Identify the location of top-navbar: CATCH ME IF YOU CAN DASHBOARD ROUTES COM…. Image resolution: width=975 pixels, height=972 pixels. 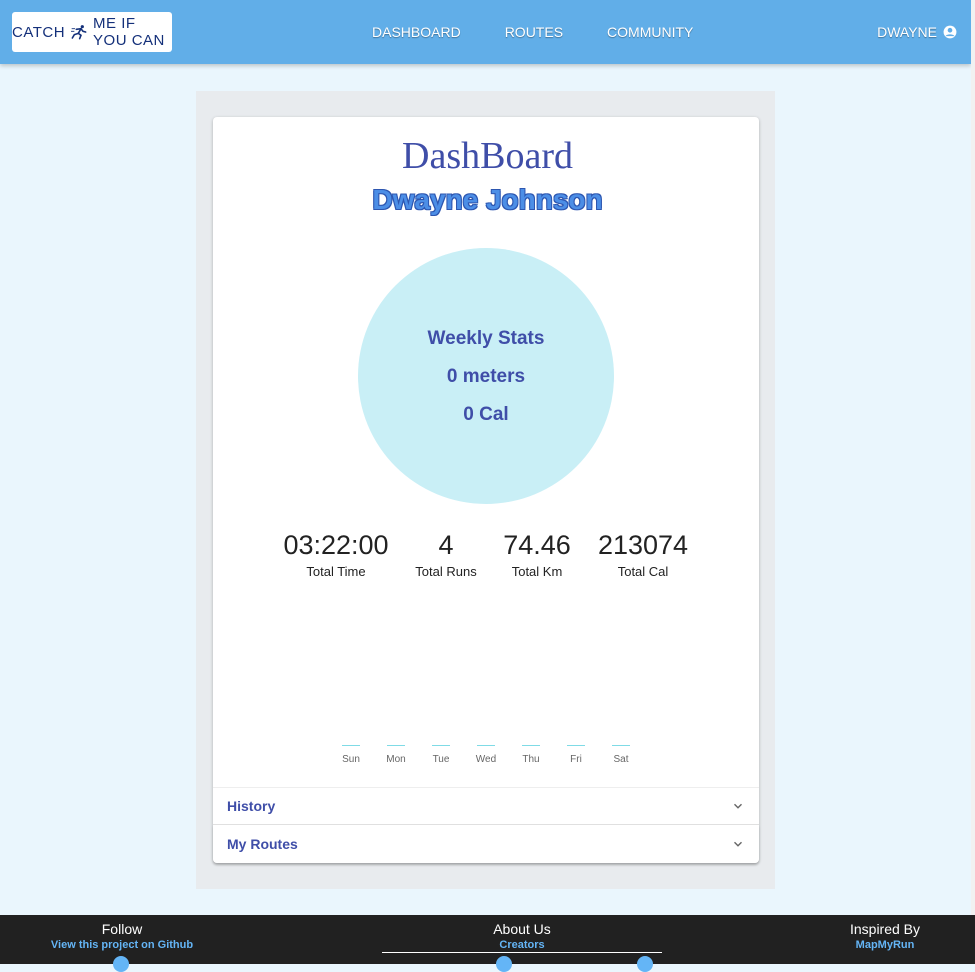
(485, 32).